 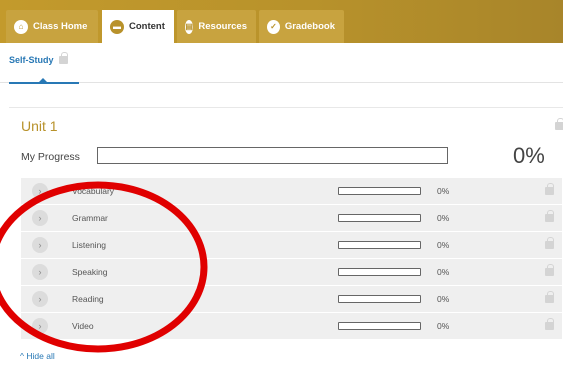 What do you see at coordinates (93, 191) in the screenshot?
I see `item-label: Vocabulary` at bounding box center [93, 191].